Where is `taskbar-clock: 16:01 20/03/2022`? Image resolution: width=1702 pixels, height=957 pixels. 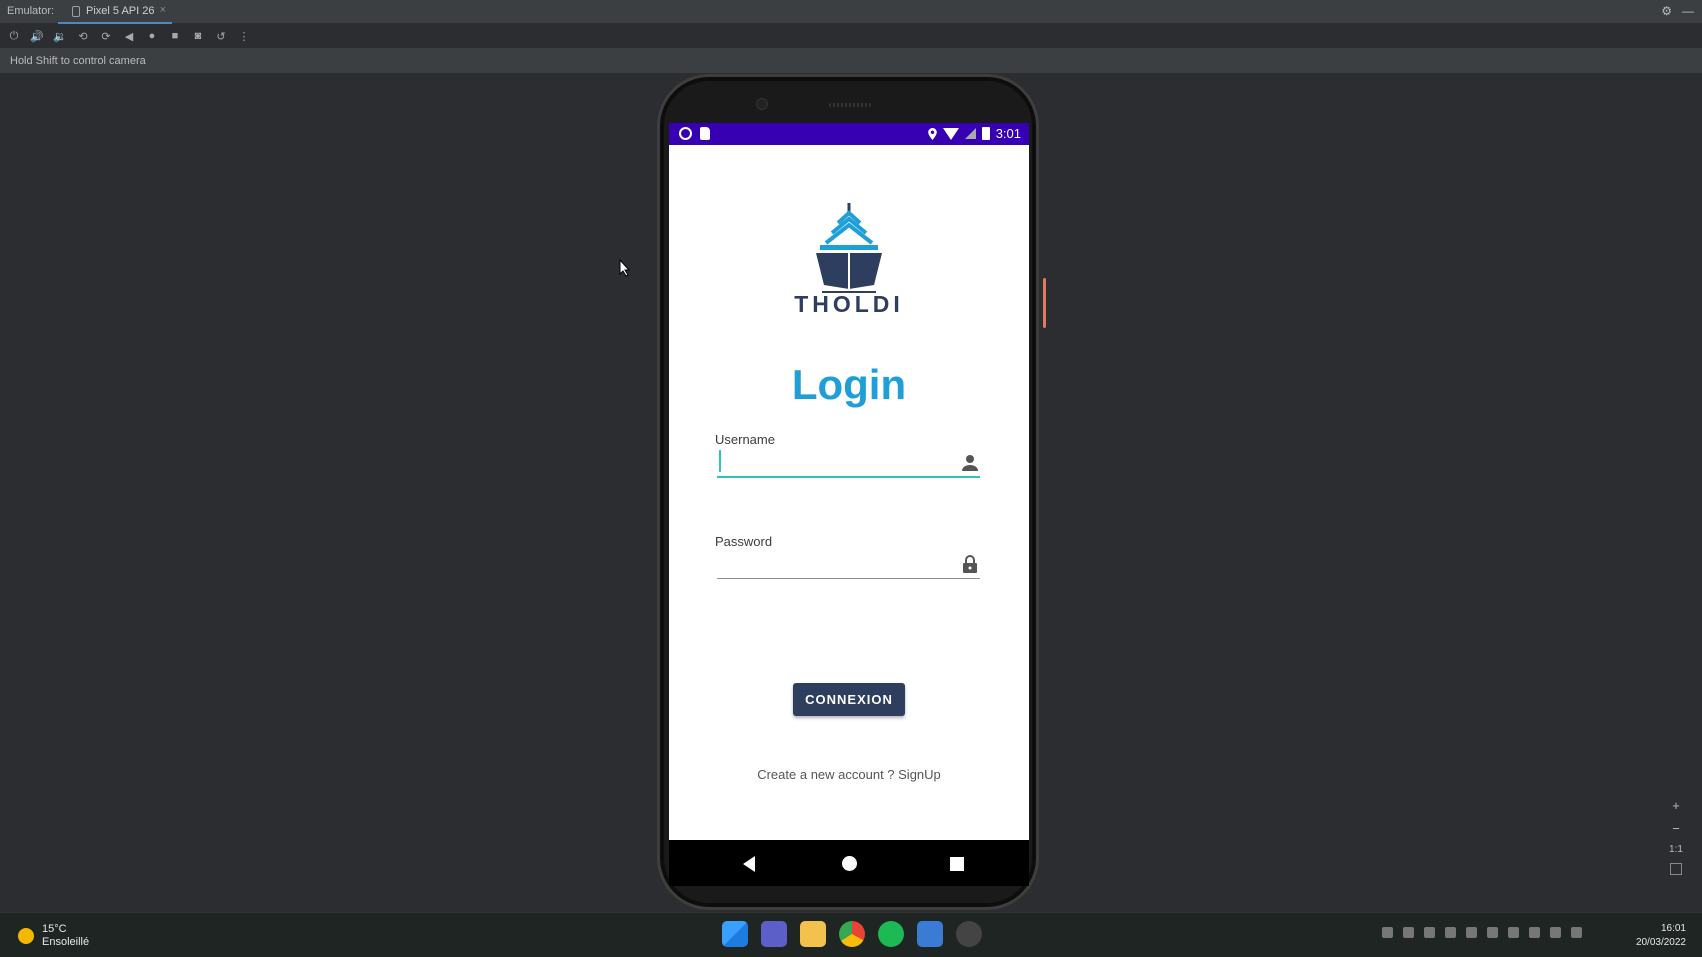
taskbar-clock: 16:01 20/03/2022 is located at coordinates (1661, 936).